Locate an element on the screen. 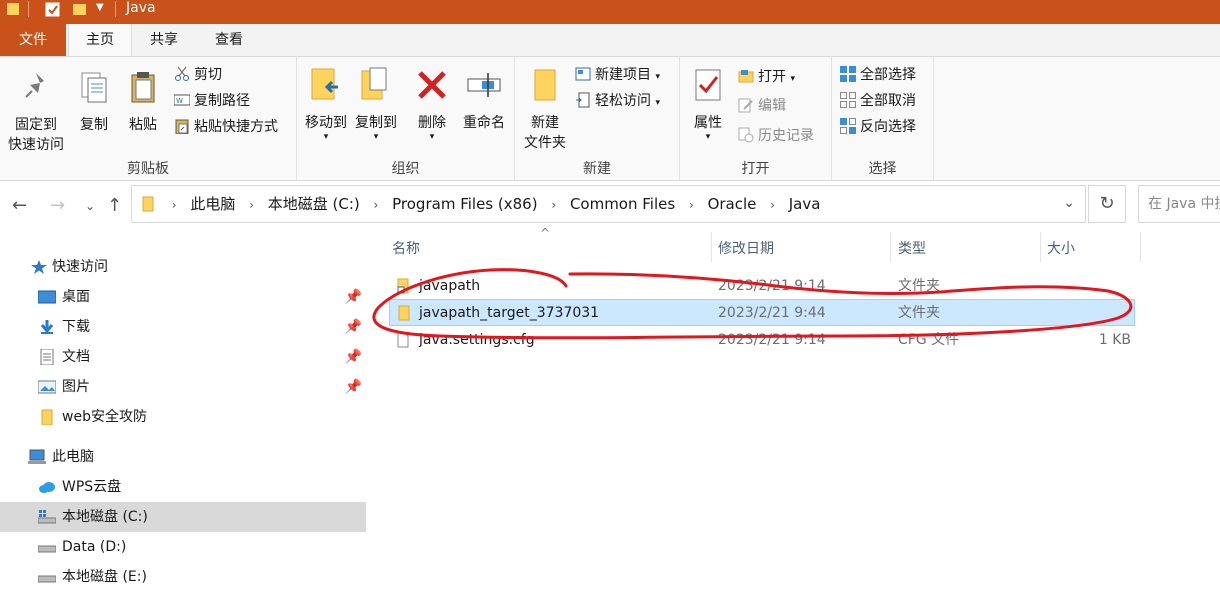 The width and height of the screenshot is (1220, 609). sidebar-item-desktop: 桌面 📌 is located at coordinates (183, 297).